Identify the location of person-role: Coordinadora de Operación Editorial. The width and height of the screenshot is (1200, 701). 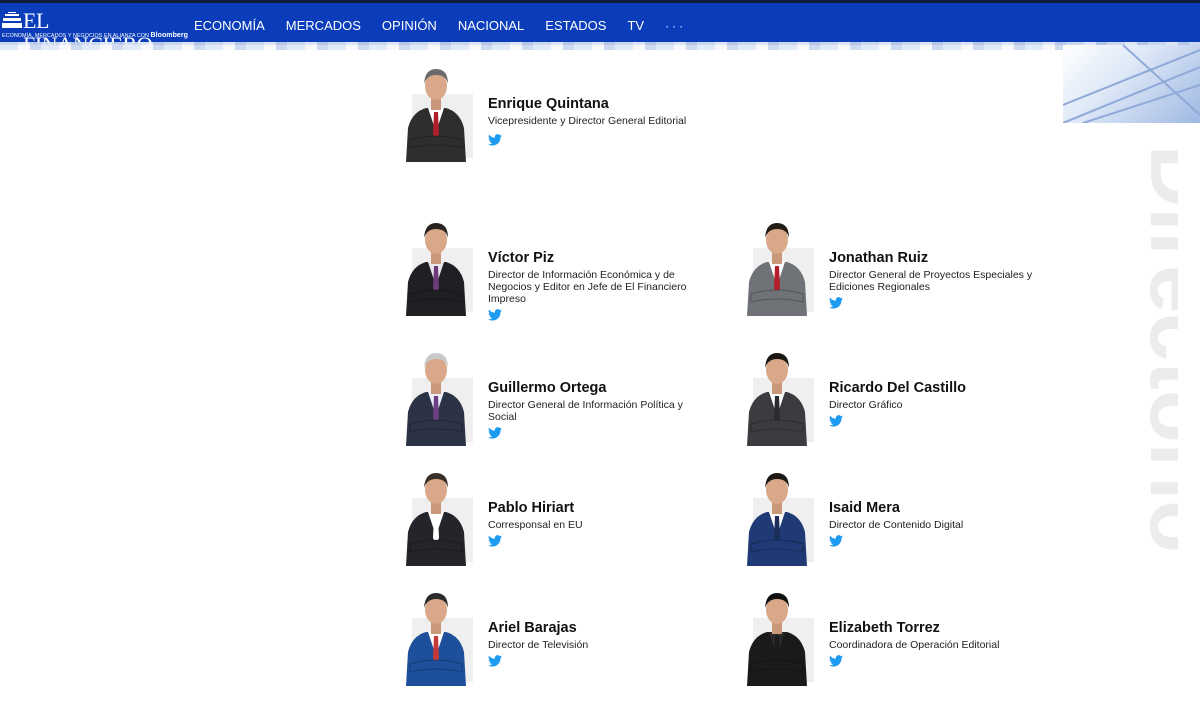
(914, 645).